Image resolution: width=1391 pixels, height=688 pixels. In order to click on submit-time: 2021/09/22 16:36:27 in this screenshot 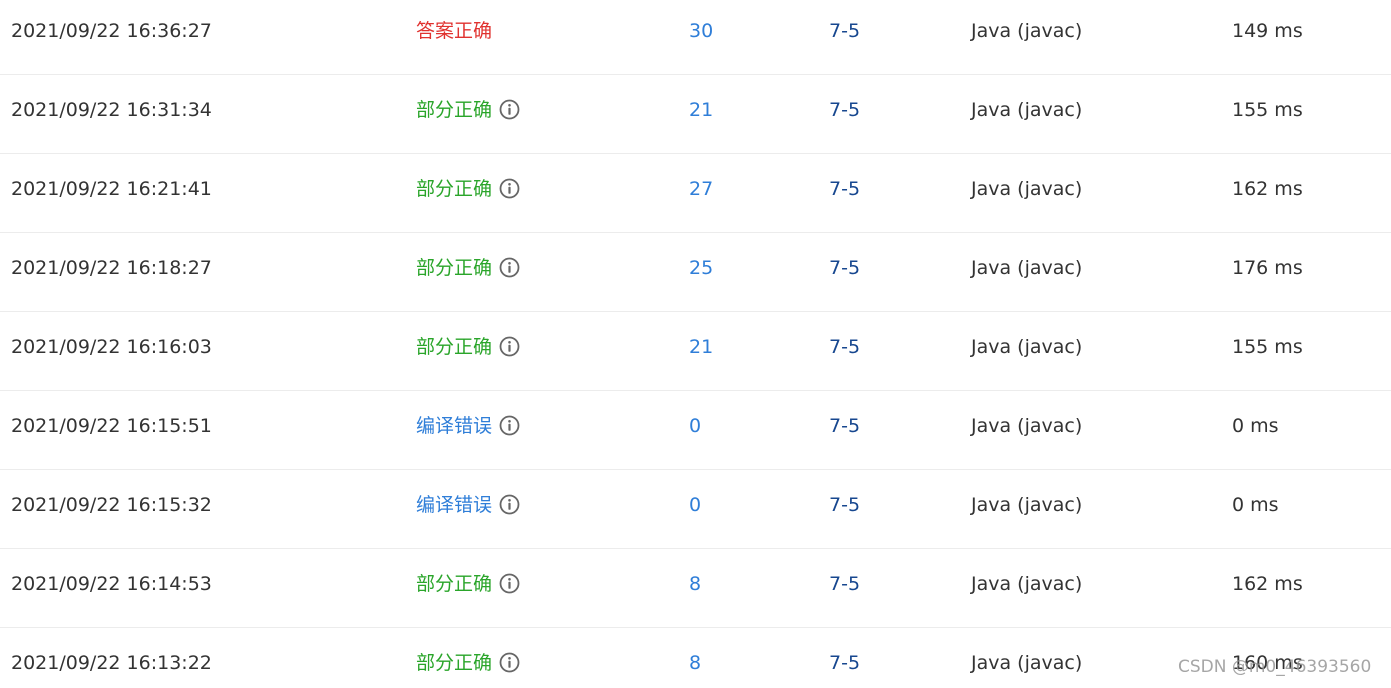, I will do `click(111, 31)`.